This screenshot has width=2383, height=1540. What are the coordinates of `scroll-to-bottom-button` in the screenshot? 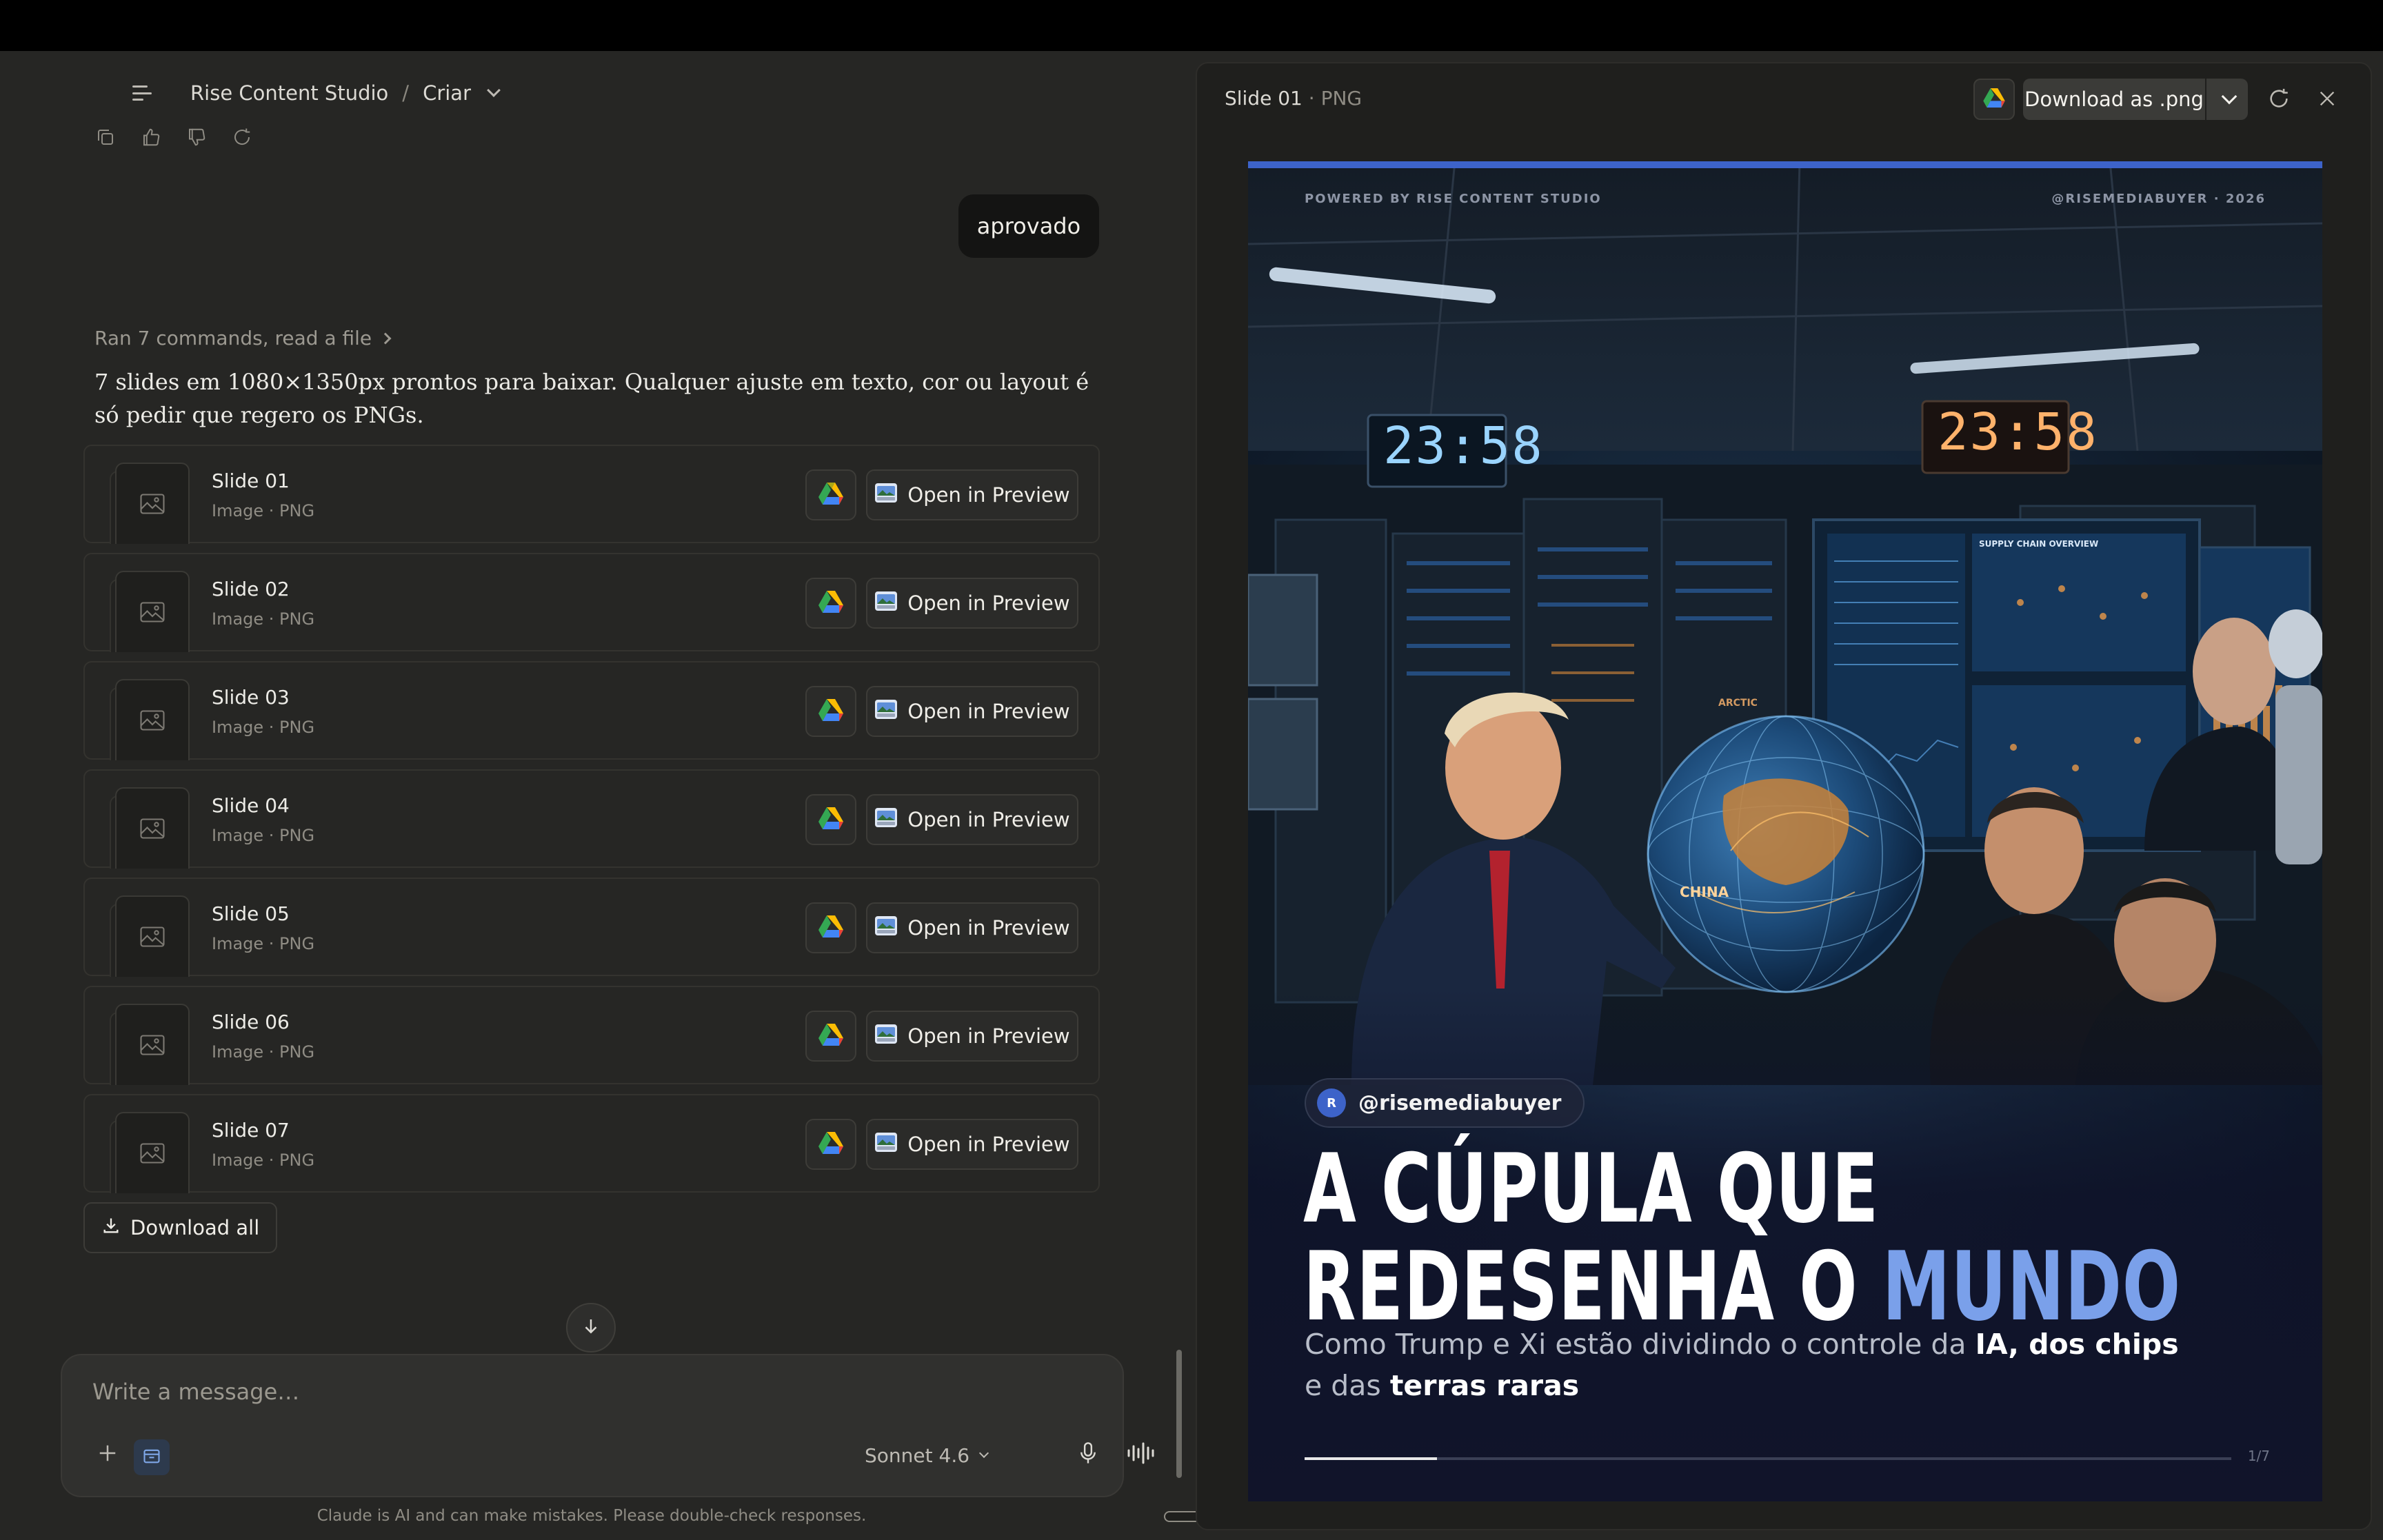 It's located at (591, 1328).